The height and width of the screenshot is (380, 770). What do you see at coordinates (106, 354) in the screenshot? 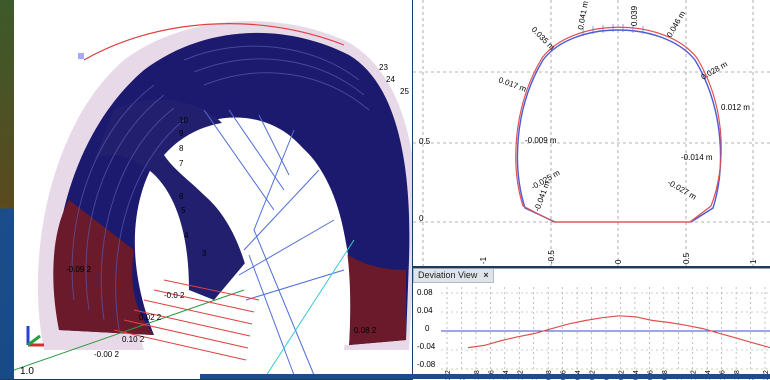
I see `offset-label: -0.00 2` at bounding box center [106, 354].